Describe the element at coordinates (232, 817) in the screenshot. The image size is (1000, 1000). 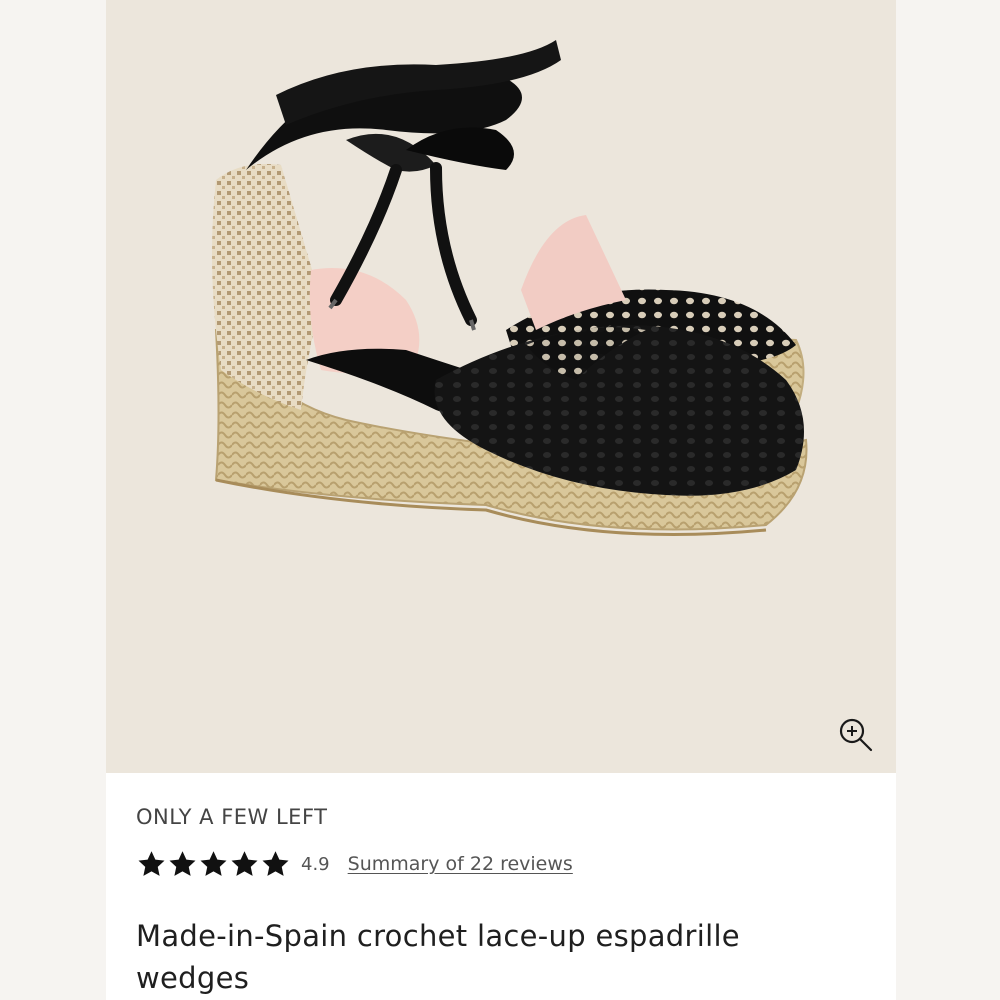
I see `stock-status: ONLY A FEW LEFT` at that location.